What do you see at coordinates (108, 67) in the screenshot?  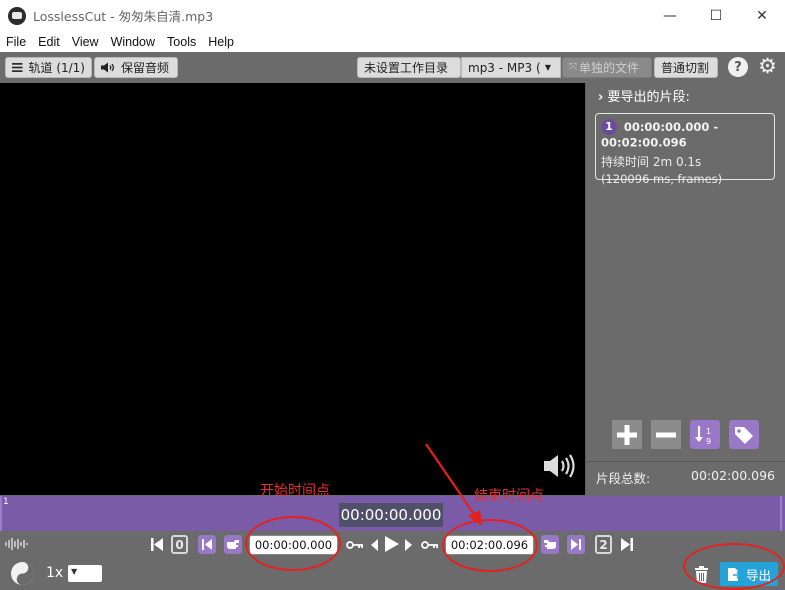 I see `speaker-icon` at bounding box center [108, 67].